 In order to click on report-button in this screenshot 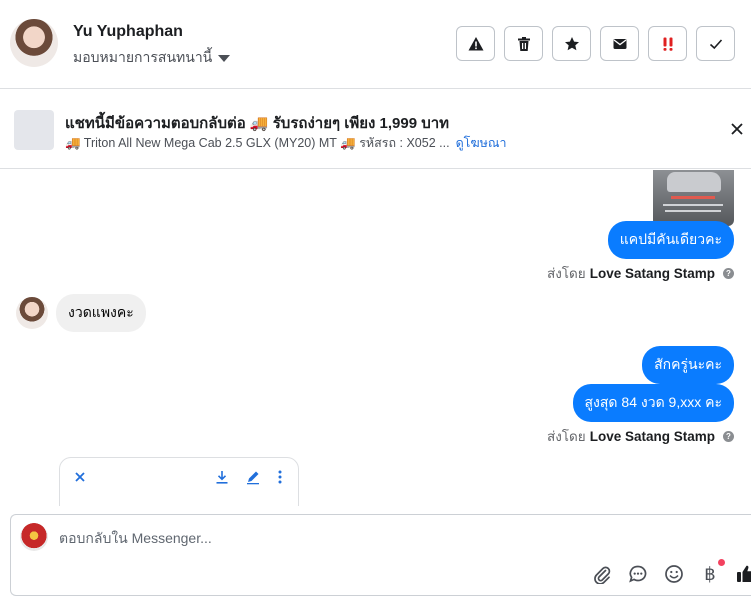, I will do `click(475, 43)`.